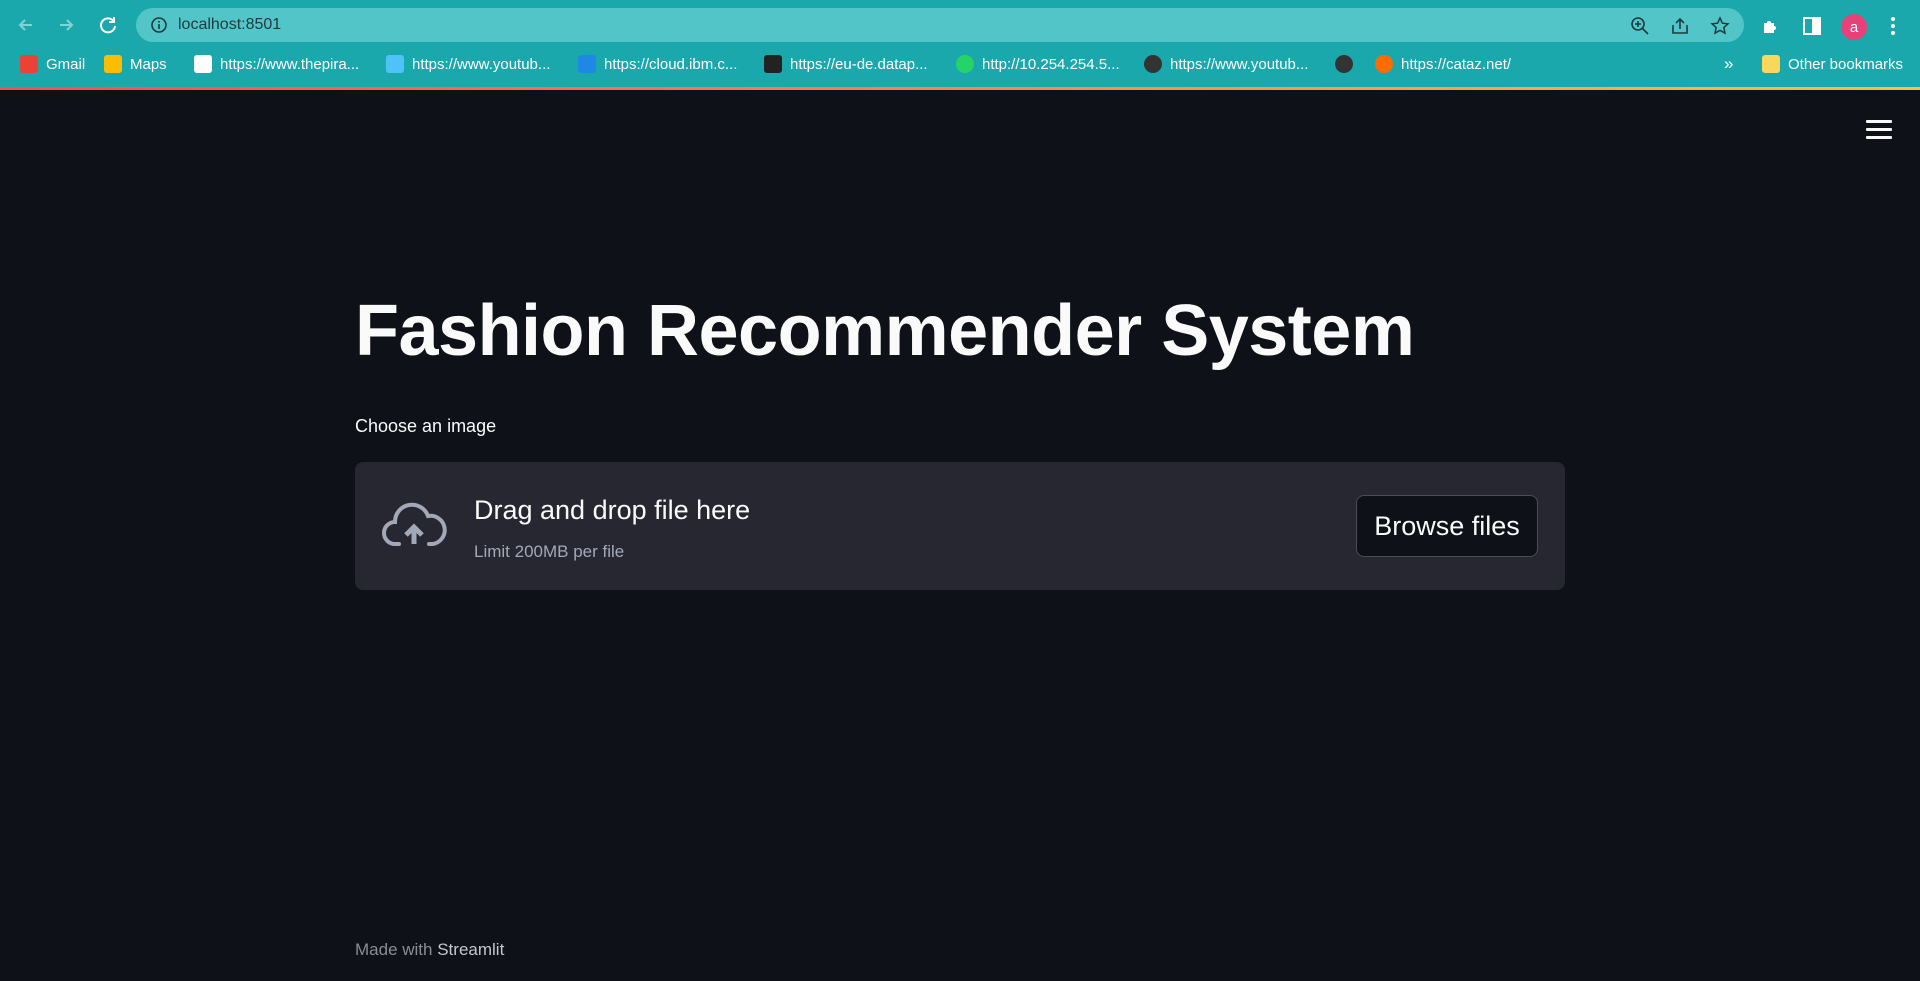  What do you see at coordinates (1728, 64) in the screenshot?
I see `more-bookmarks-button: »` at bounding box center [1728, 64].